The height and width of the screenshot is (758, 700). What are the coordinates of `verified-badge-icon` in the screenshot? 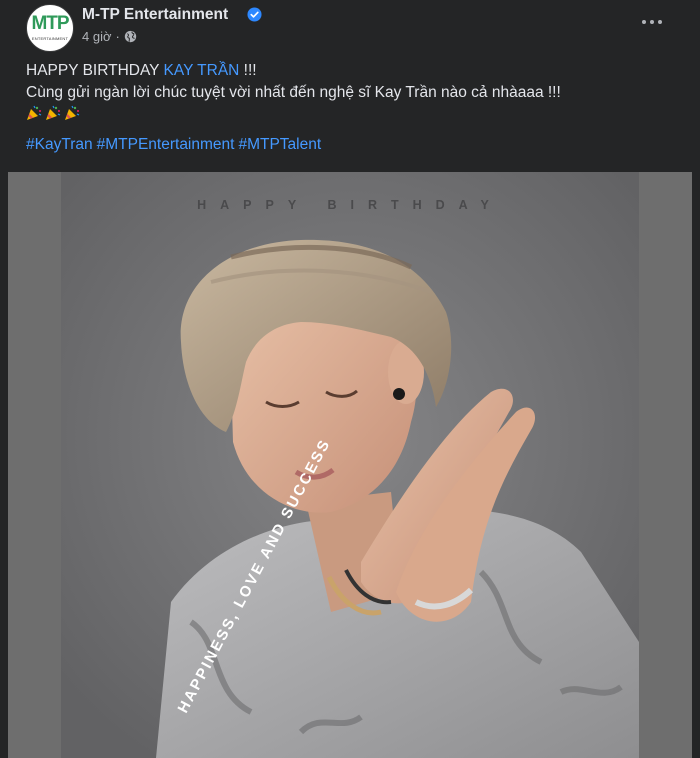 It's located at (254, 14).